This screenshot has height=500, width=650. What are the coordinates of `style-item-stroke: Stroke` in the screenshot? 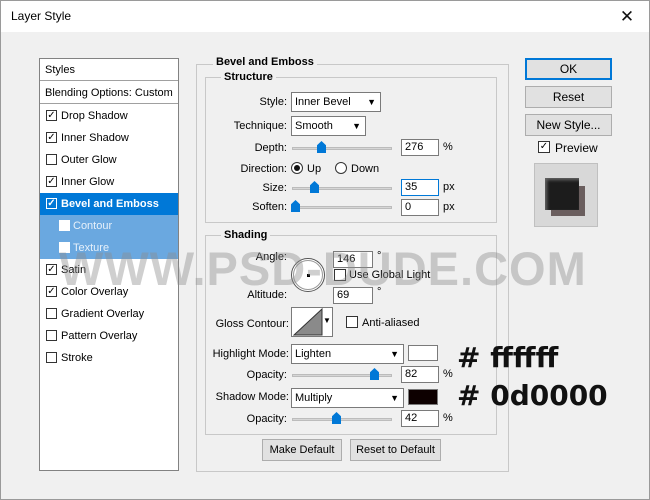 It's located at (109, 358).